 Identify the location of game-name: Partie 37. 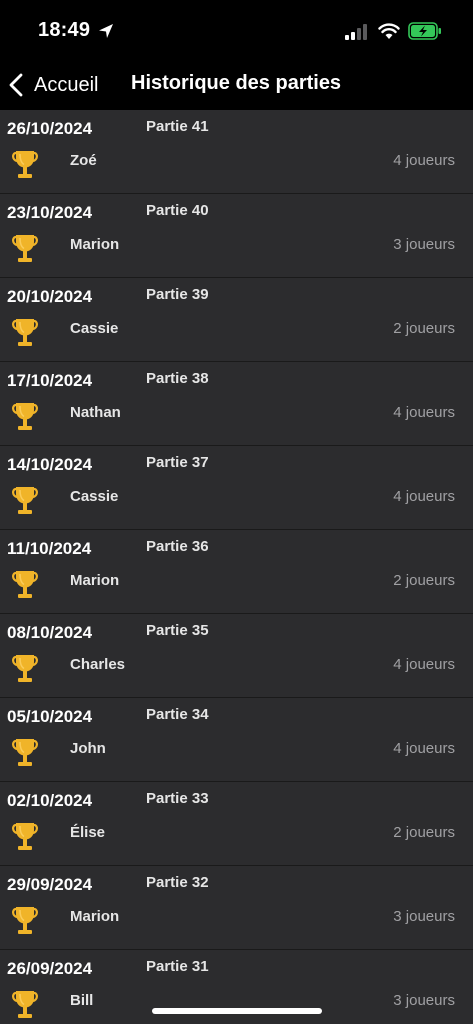
(177, 462).